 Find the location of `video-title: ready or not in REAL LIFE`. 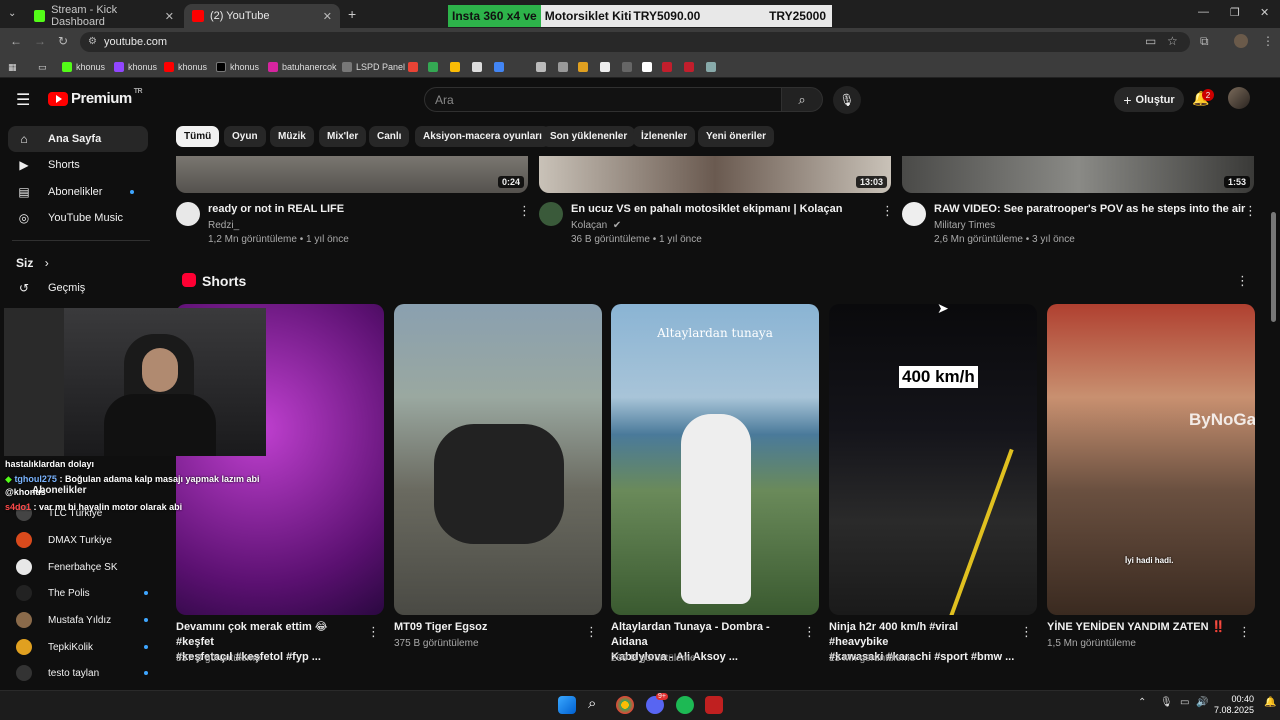

video-title: ready or not in REAL LIFE is located at coordinates (276, 209).